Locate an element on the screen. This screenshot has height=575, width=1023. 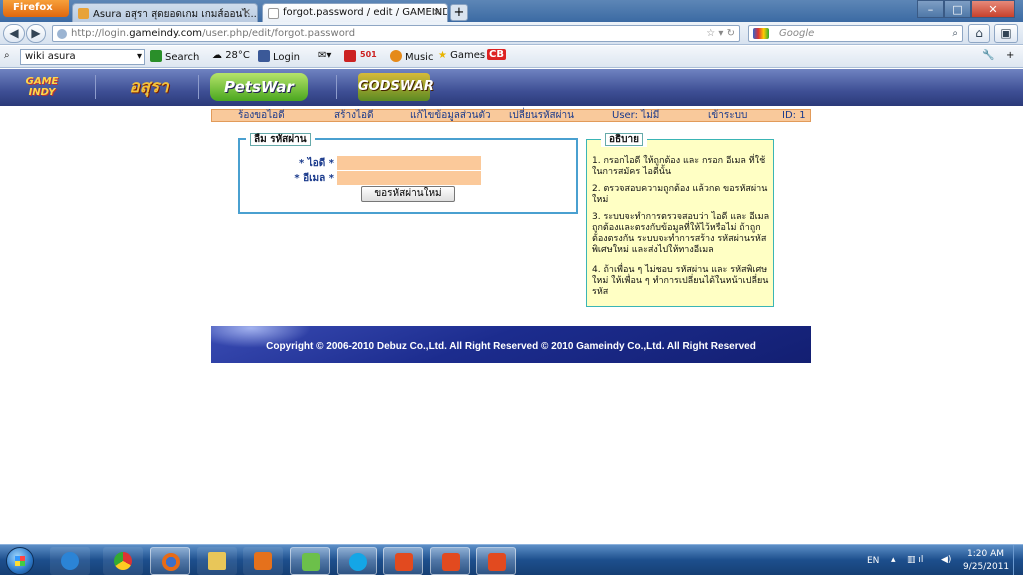
url-domain: gameindy.com is located at coordinates (166, 33).